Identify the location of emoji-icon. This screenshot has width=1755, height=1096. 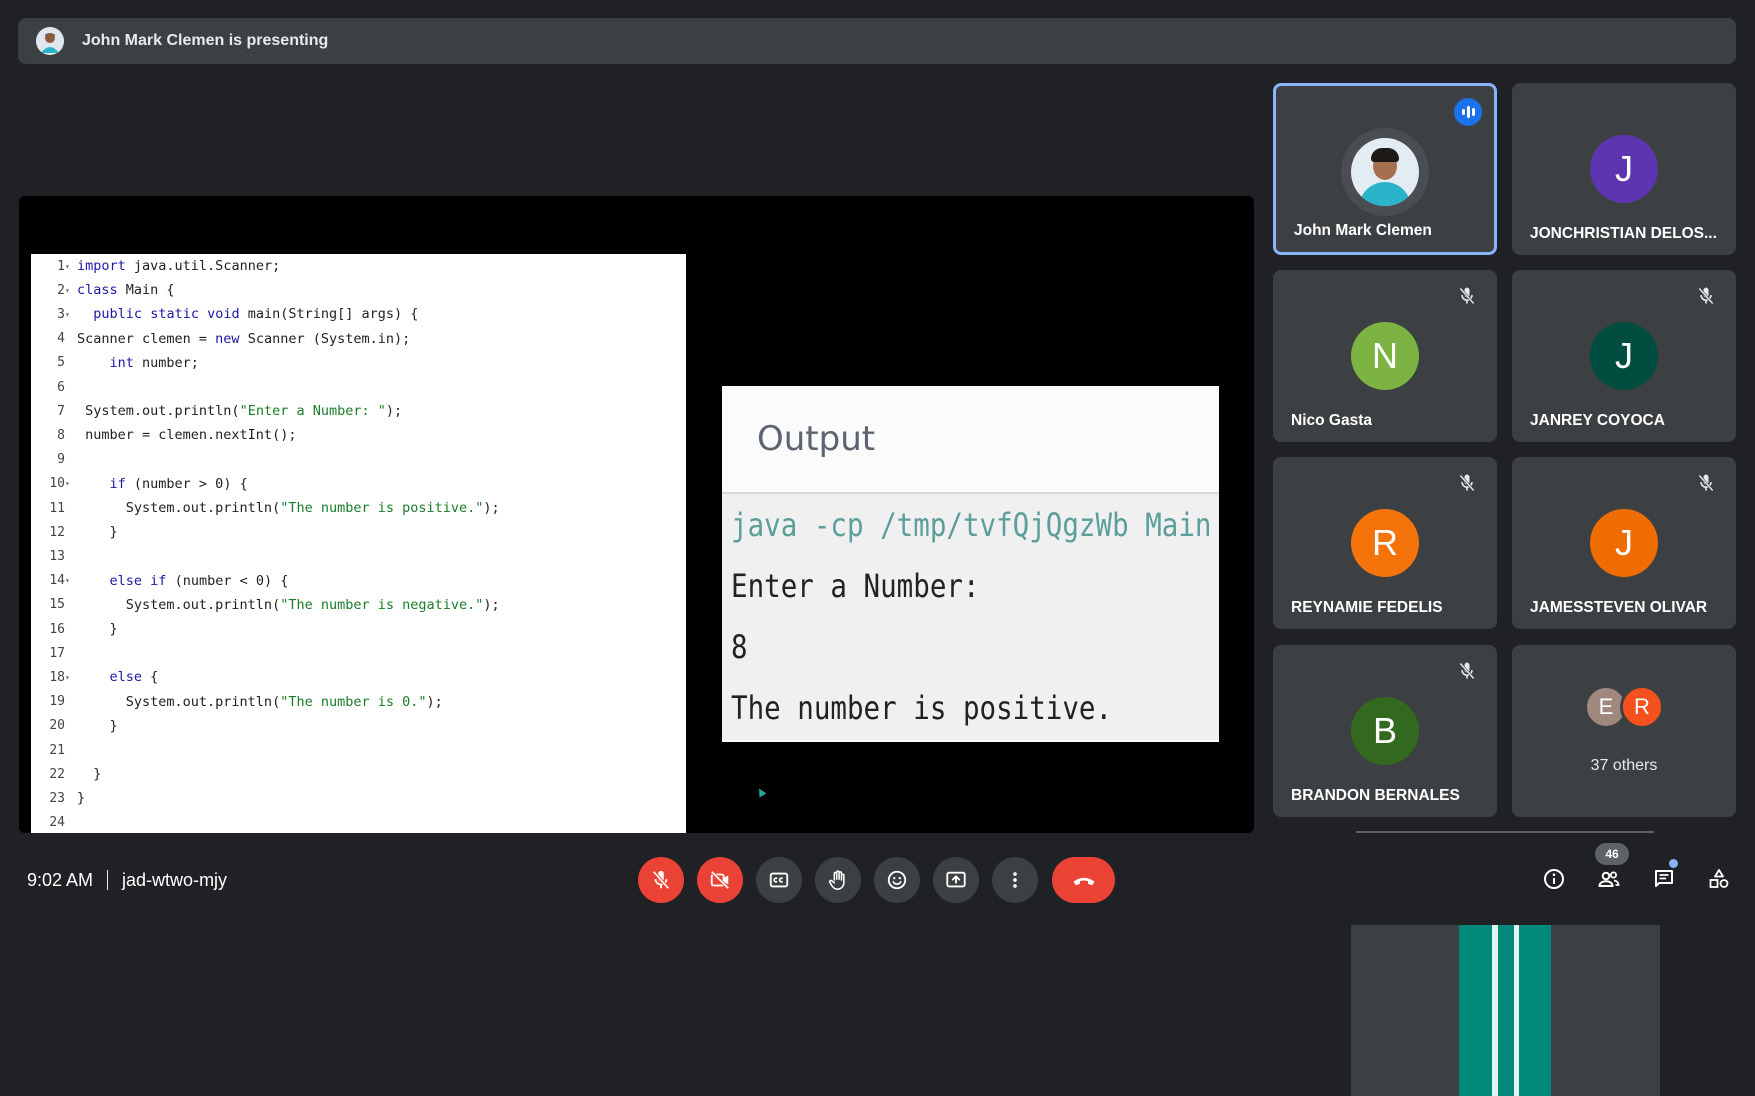
(897, 880).